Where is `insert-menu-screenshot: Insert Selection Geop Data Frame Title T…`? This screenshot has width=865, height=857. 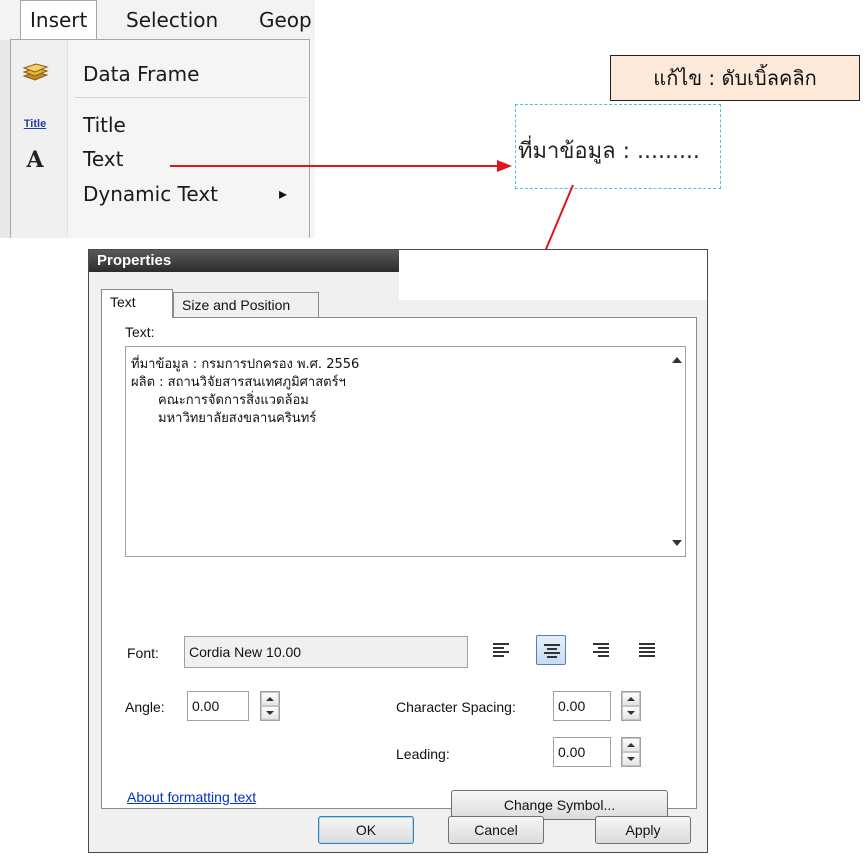
insert-menu-screenshot: Insert Selection Geop Data Frame Title T… is located at coordinates (157, 119).